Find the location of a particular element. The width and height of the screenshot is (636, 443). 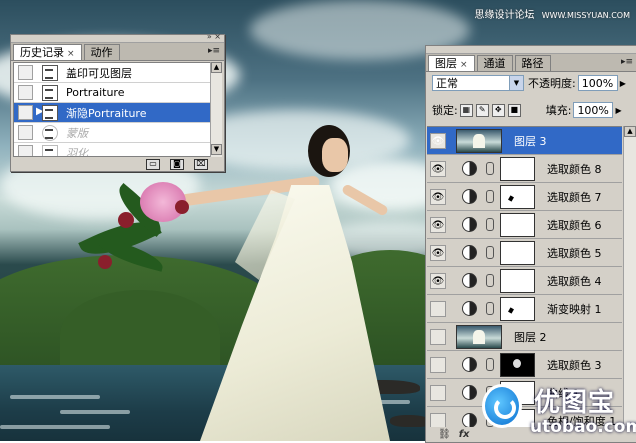

fill-slider-arrow-icon: ▶ is located at coordinates (618, 110).